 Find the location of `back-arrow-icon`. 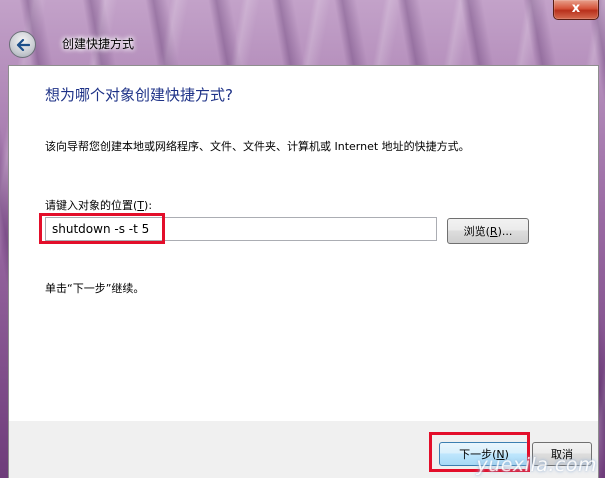

back-arrow-icon is located at coordinates (23, 44).